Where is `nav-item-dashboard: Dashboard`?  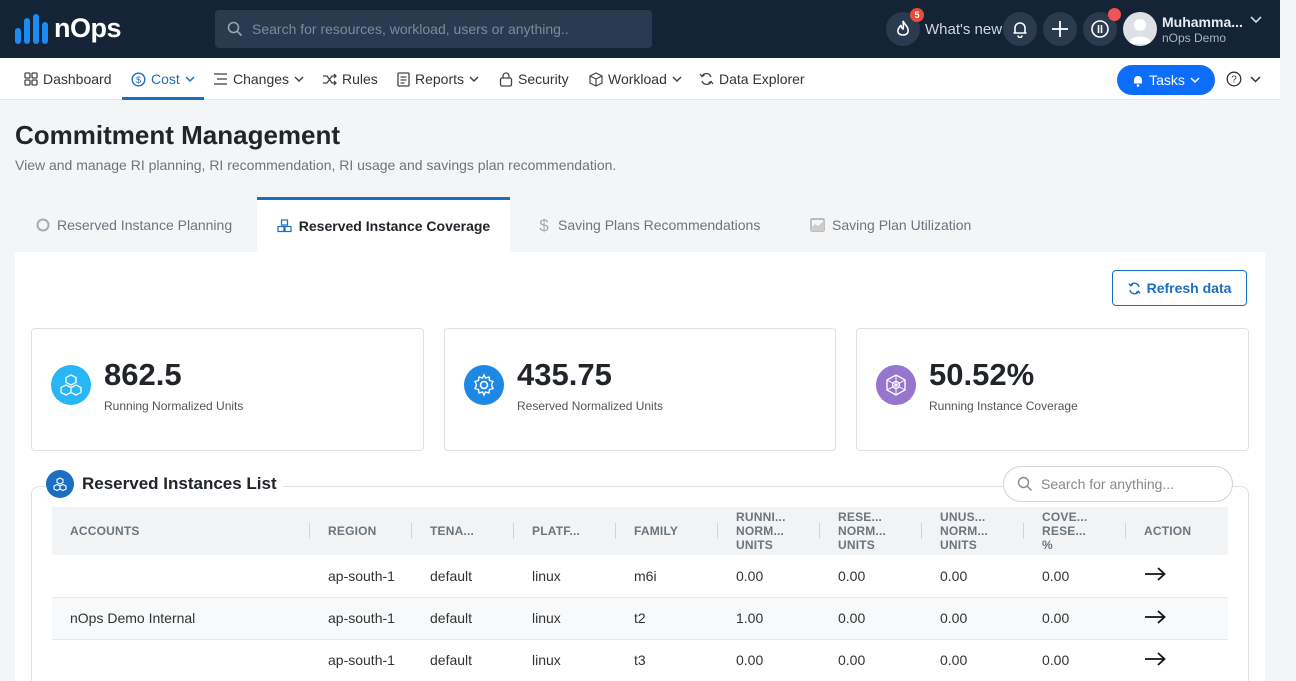
nav-item-dashboard: Dashboard is located at coordinates (68, 79).